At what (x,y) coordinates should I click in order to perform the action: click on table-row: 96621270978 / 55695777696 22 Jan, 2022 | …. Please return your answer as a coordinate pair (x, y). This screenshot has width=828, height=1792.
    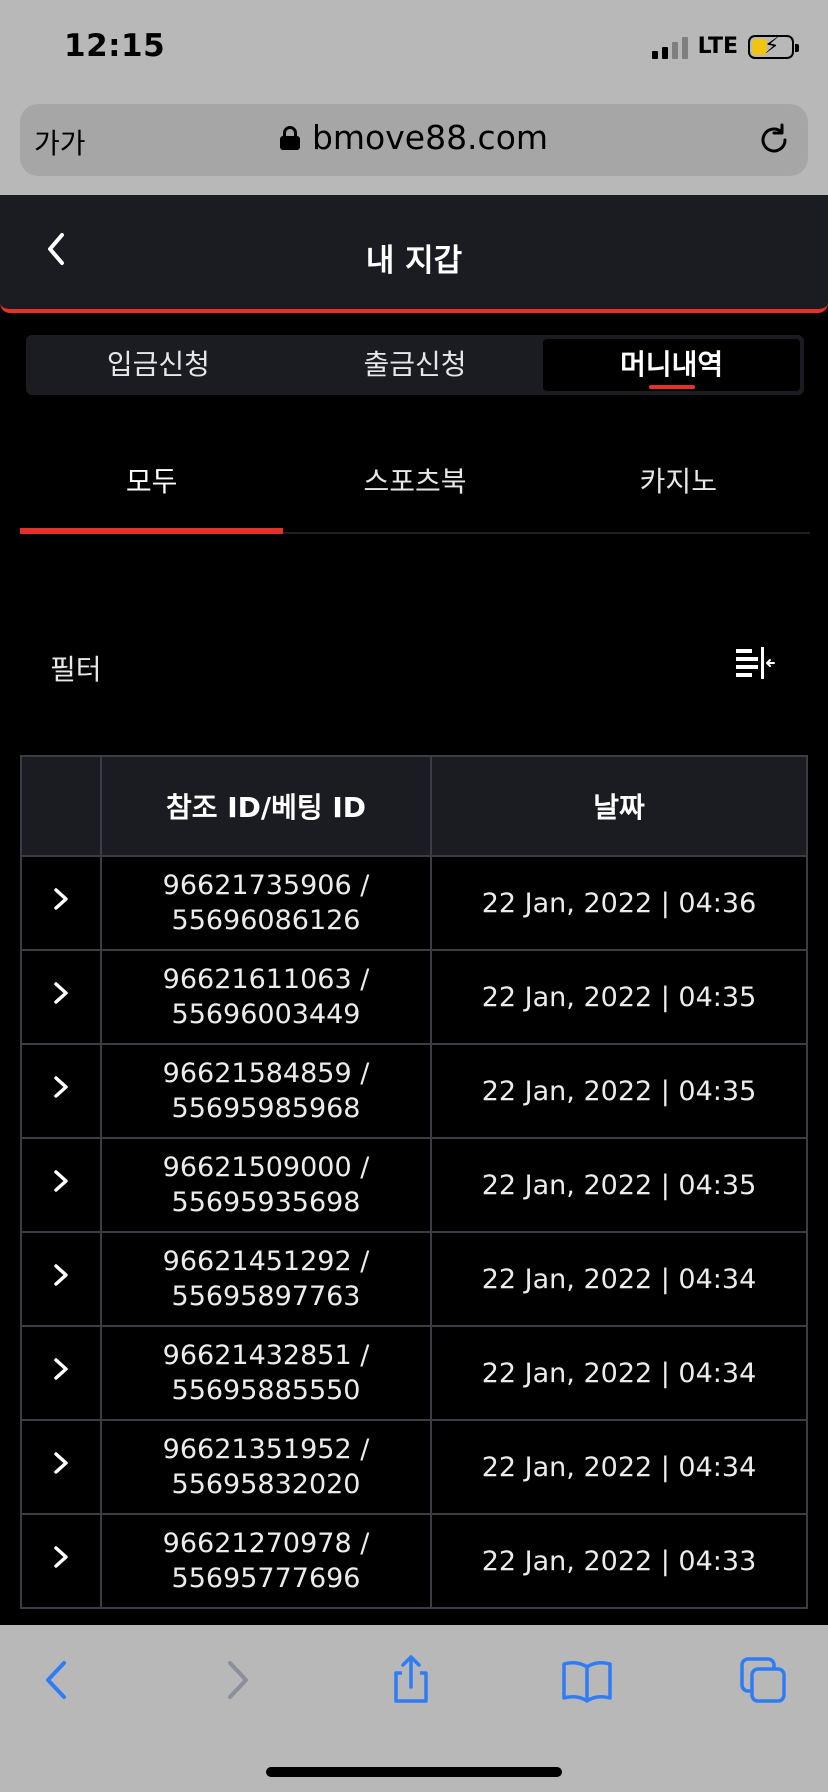
    Looking at the image, I should click on (414, 1561).